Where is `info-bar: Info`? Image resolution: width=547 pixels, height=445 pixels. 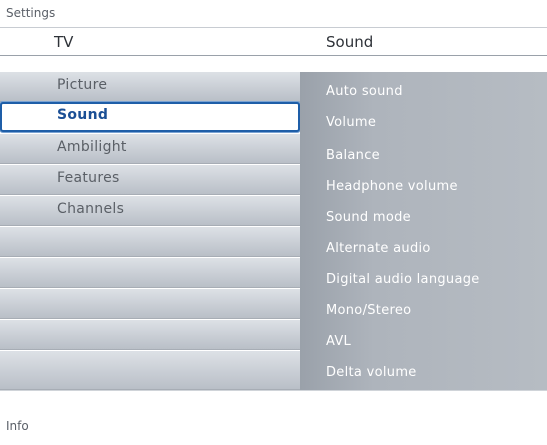 info-bar: Info is located at coordinates (273, 417).